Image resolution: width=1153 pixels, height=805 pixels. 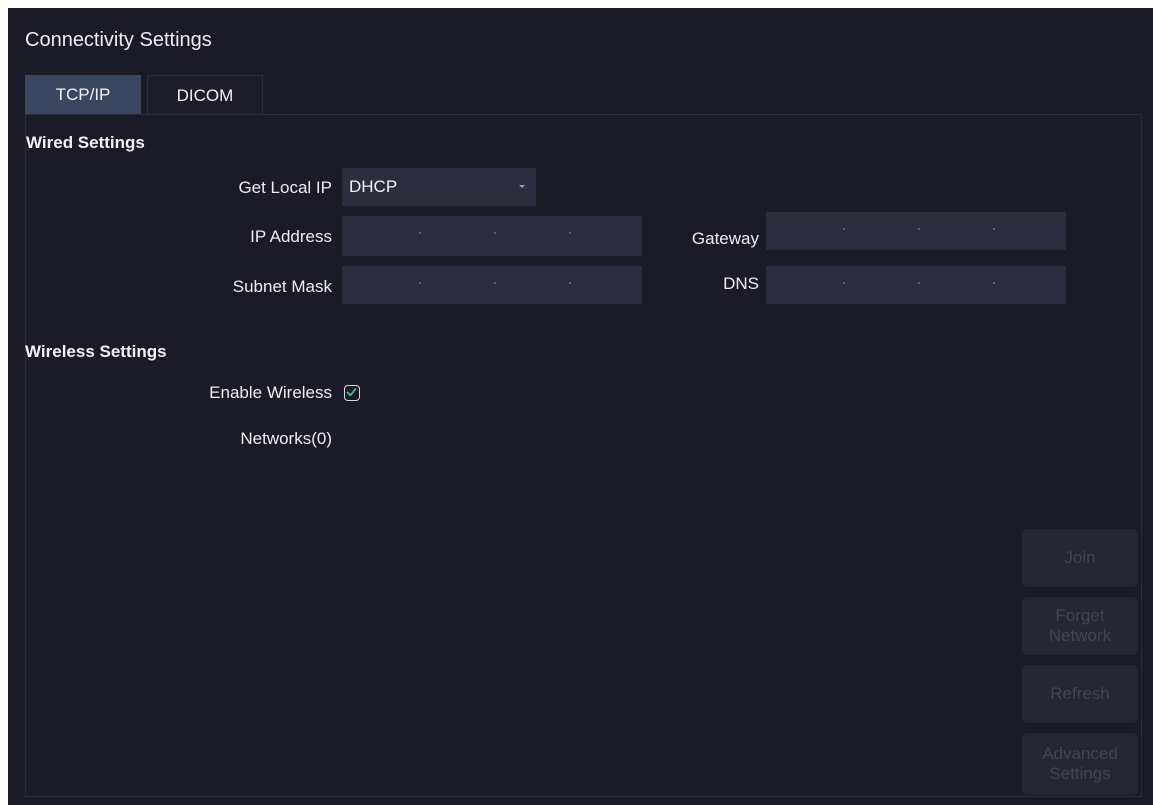 What do you see at coordinates (1080, 764) in the screenshot?
I see `advanced-settings-button: Advanced Settings` at bounding box center [1080, 764].